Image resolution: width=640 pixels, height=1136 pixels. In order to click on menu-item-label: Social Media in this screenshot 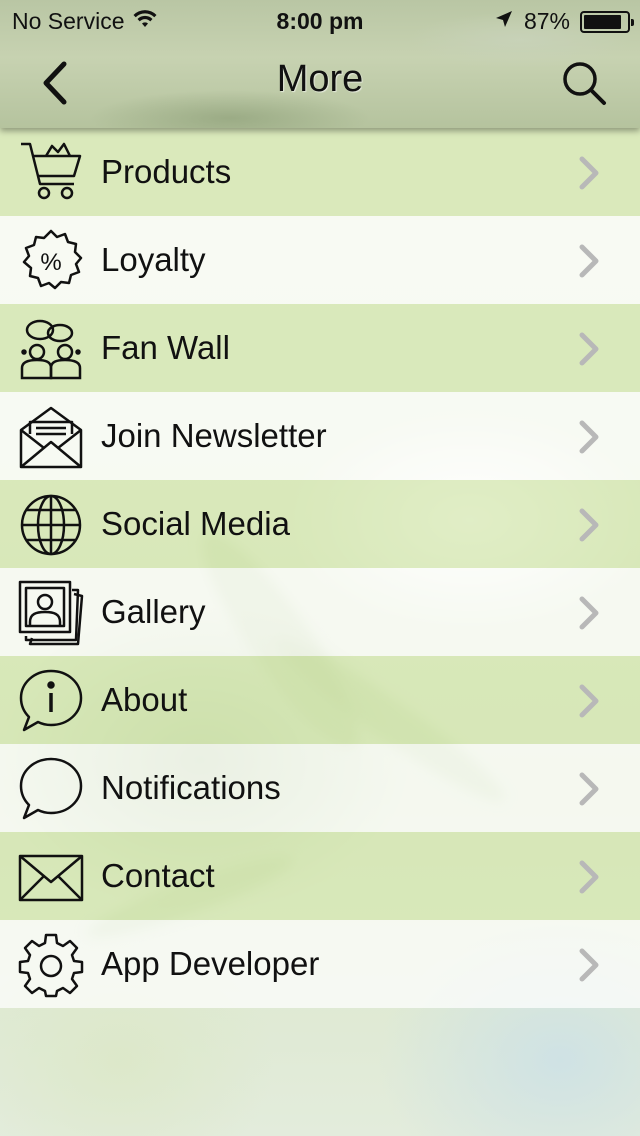, I will do `click(195, 523)`.